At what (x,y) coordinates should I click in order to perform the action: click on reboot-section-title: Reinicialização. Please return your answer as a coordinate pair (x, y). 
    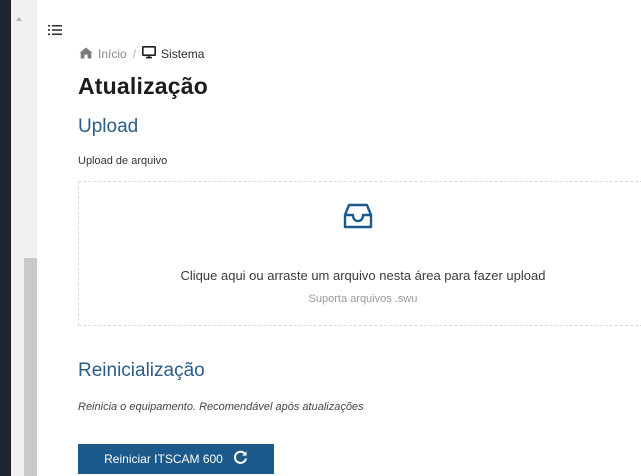
    Looking at the image, I should click on (141, 370).